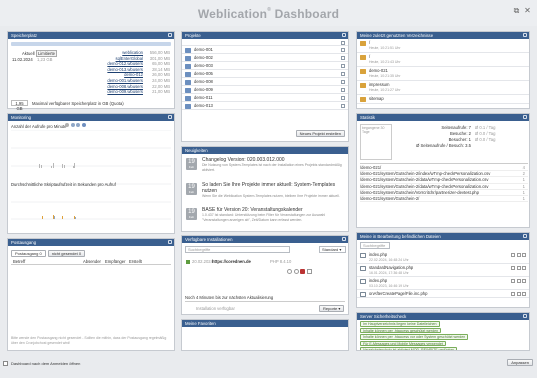  What do you see at coordinates (320, 133) in the screenshot?
I see `new-project-button: Neues Projekt erstellen` at bounding box center [320, 133].